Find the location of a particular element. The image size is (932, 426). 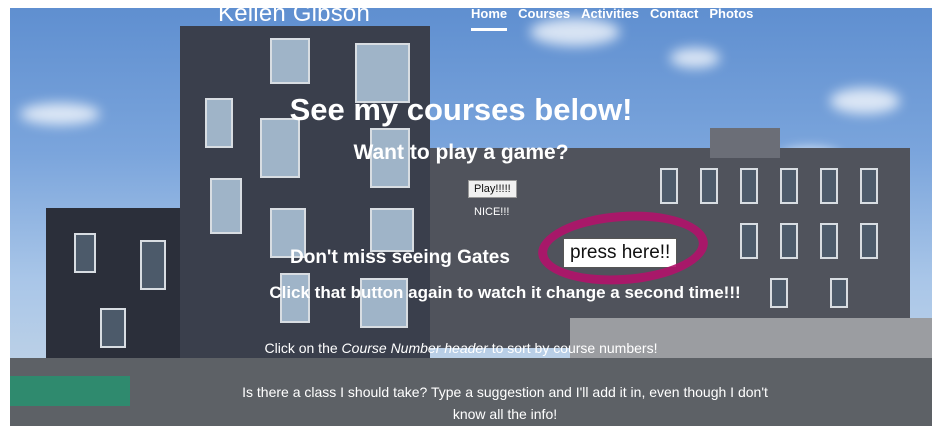

nav-courses: Courses is located at coordinates (544, 18).